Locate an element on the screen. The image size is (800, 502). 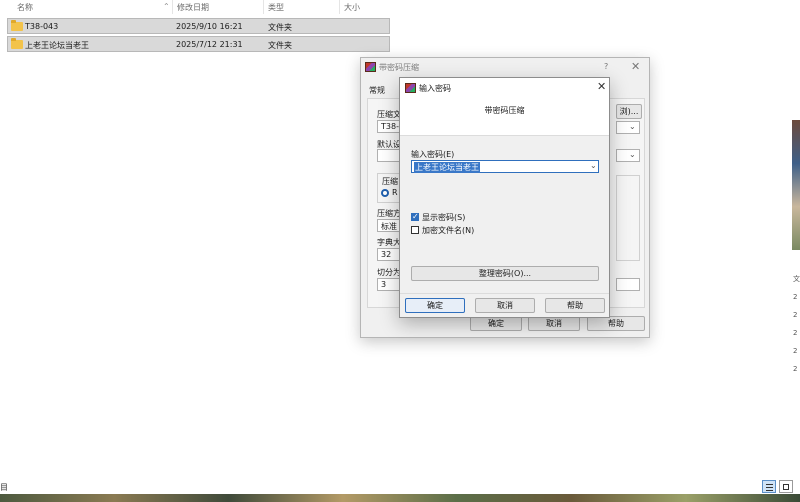
column-date-header: 修改日期 is located at coordinates (193, 7).